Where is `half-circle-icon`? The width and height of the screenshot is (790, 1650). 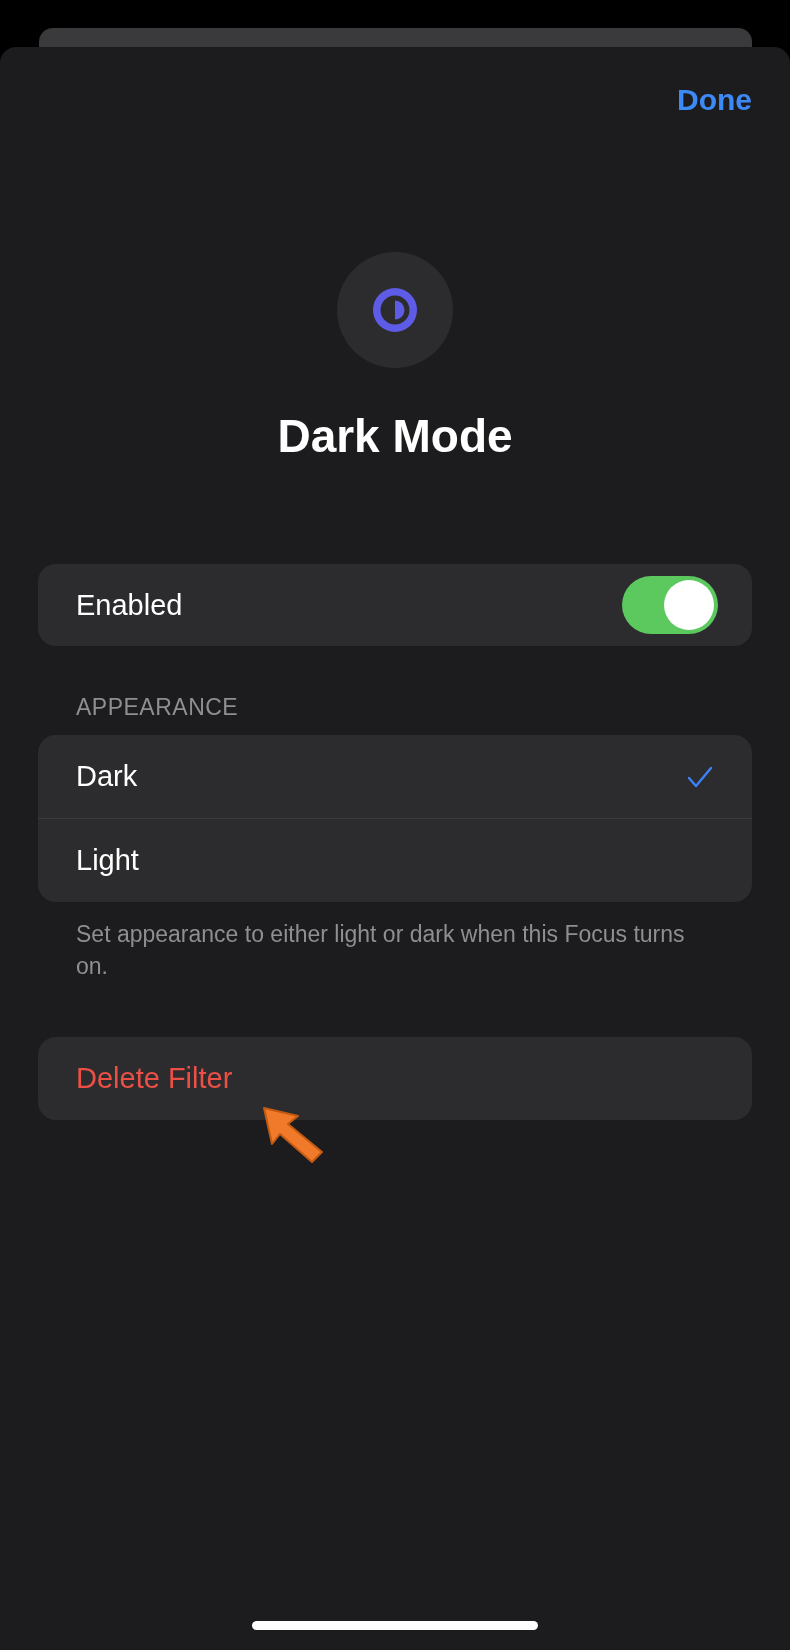
half-circle-icon is located at coordinates (395, 310).